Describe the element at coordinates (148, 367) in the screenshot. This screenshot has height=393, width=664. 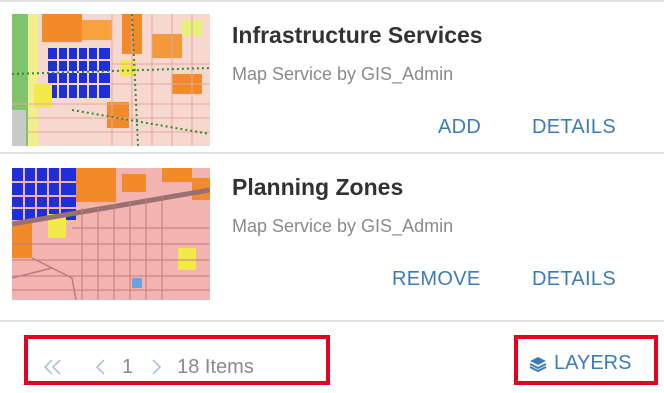
I see `pagination: 1 18 Items` at that location.